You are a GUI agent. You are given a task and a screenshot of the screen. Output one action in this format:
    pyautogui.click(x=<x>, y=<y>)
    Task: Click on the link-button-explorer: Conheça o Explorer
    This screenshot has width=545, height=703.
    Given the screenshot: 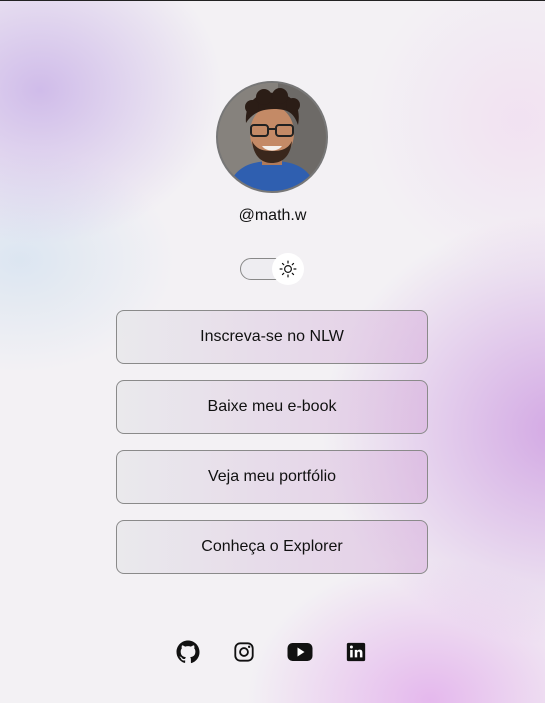 What is the action you would take?
    pyautogui.click(x=272, y=547)
    